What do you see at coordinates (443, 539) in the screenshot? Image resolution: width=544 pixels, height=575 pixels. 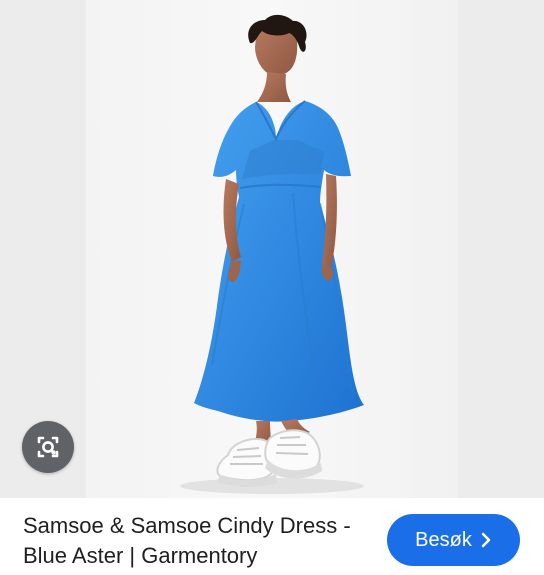 I see `visit-button-label: Besøk` at bounding box center [443, 539].